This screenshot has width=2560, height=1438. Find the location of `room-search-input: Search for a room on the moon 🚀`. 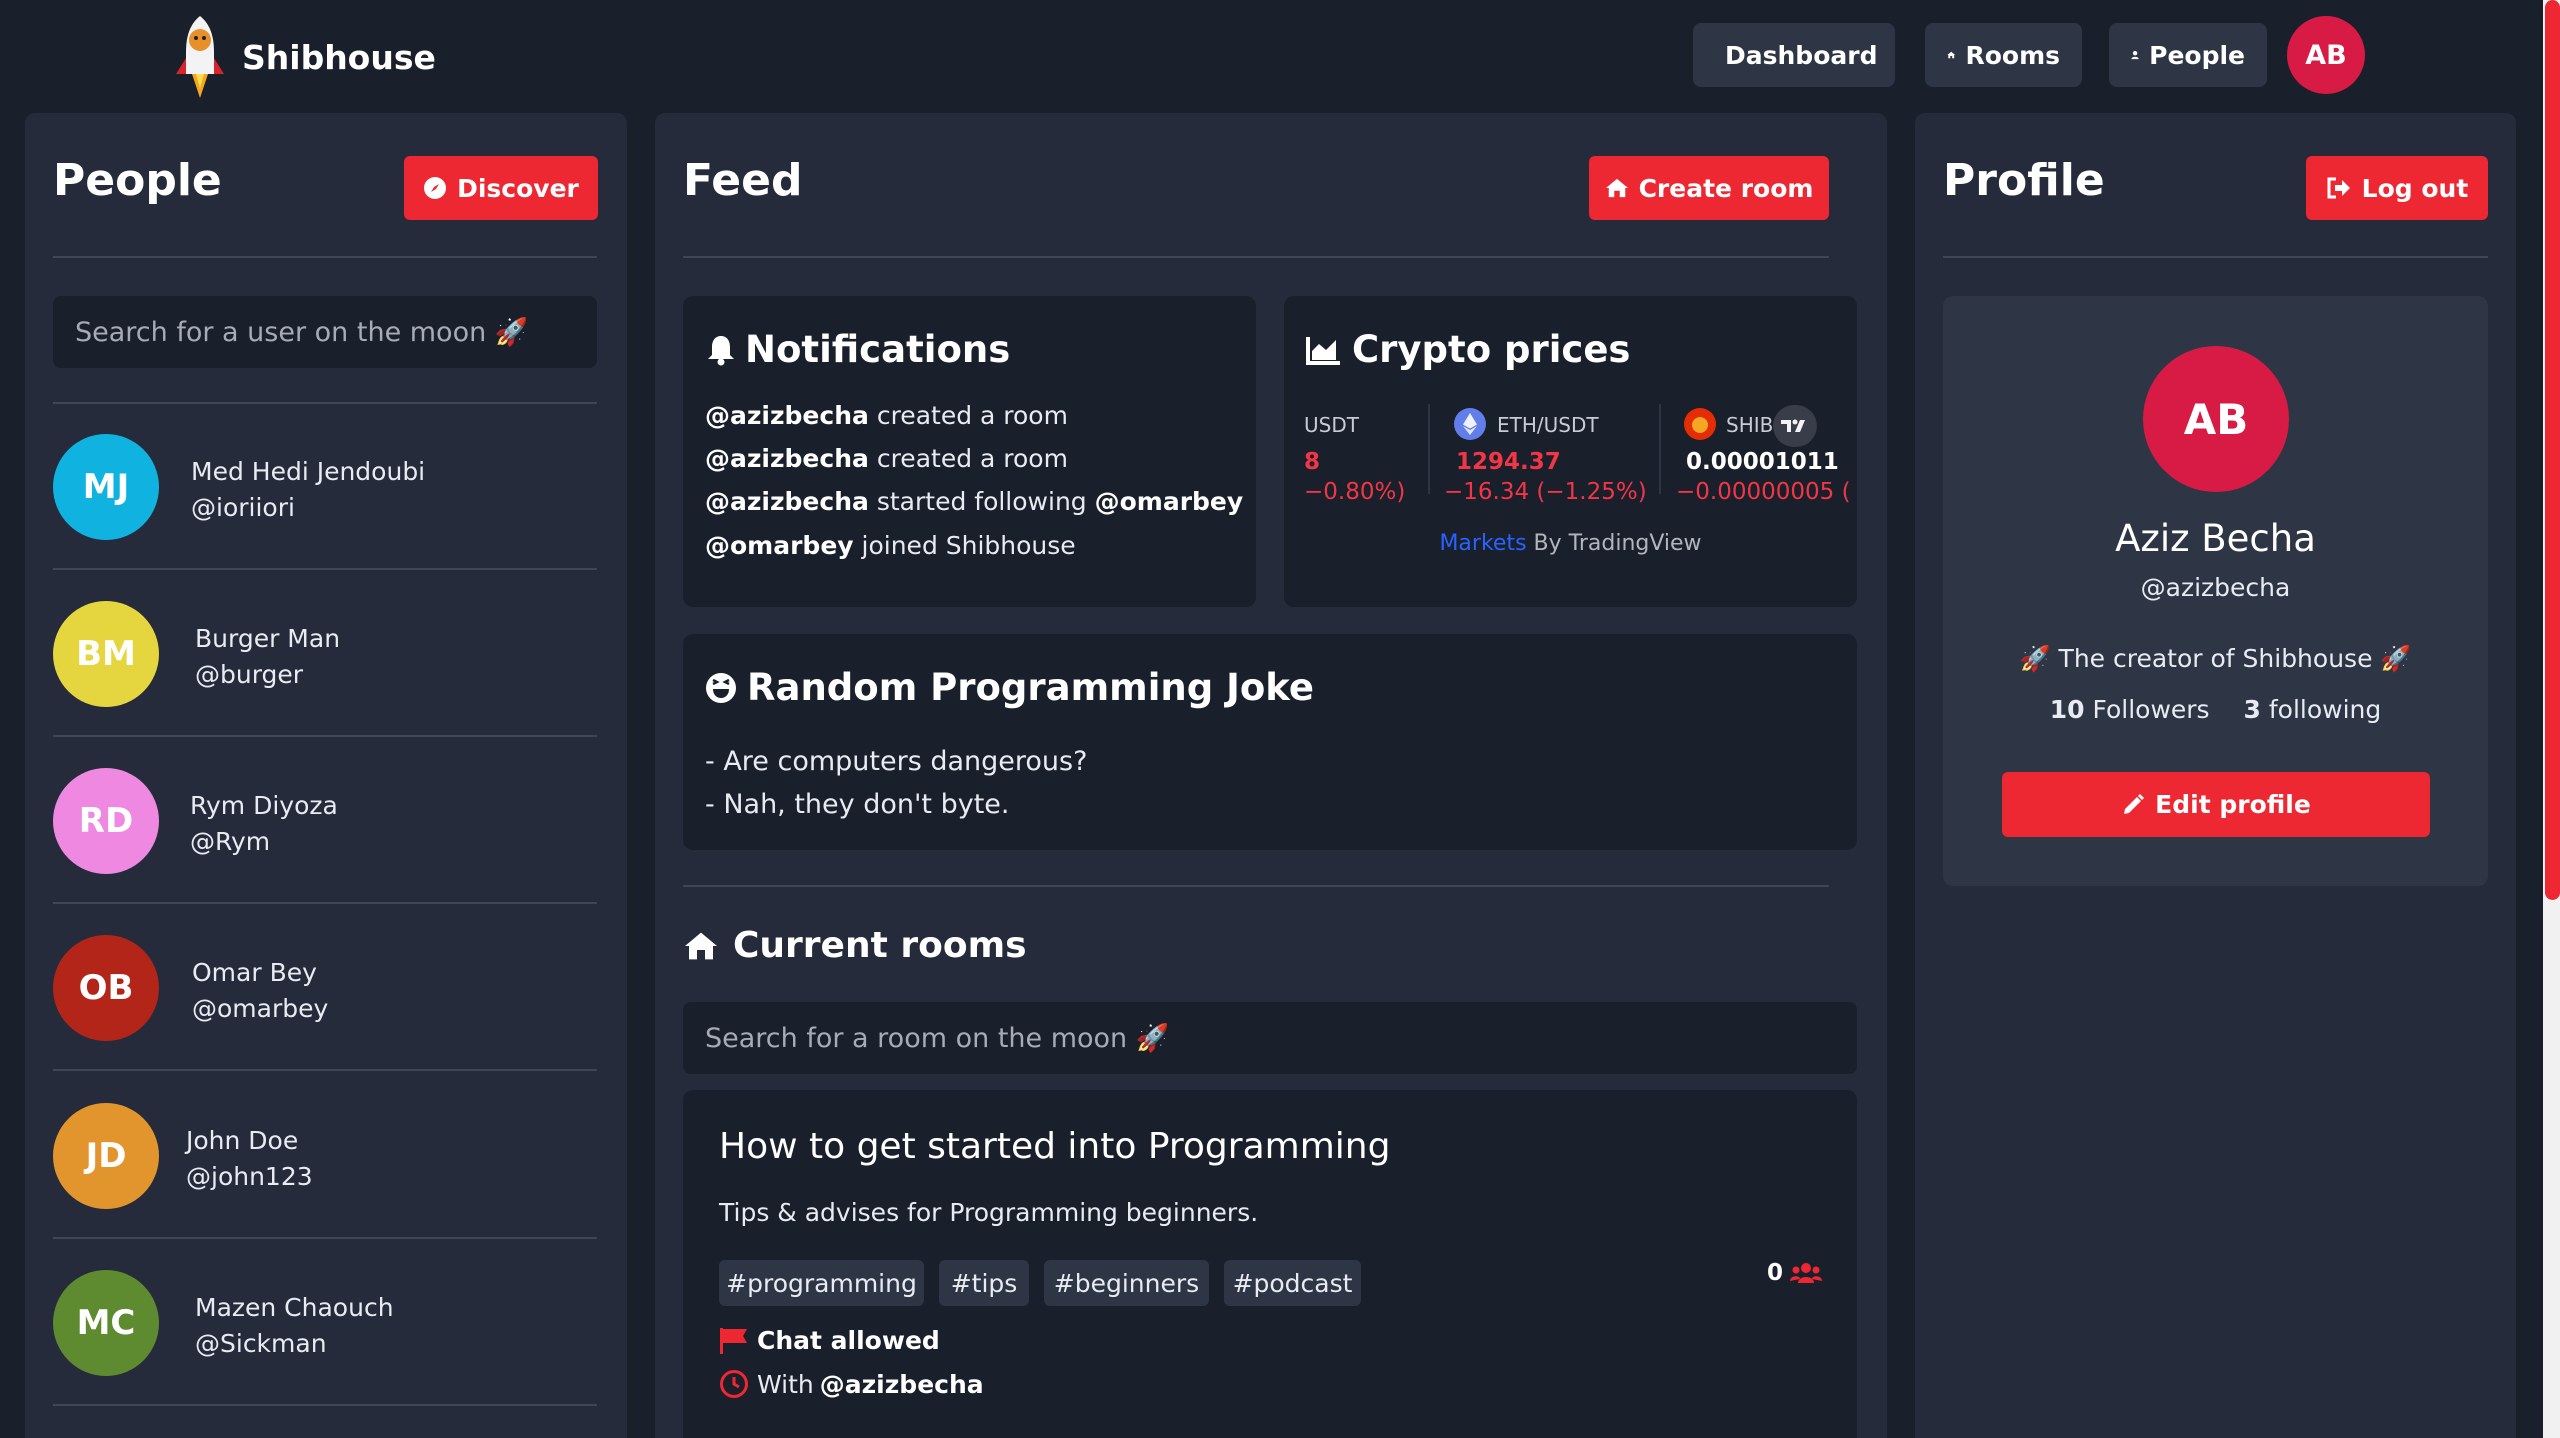

room-search-input: Search for a room on the moon 🚀 is located at coordinates (1270, 1038).